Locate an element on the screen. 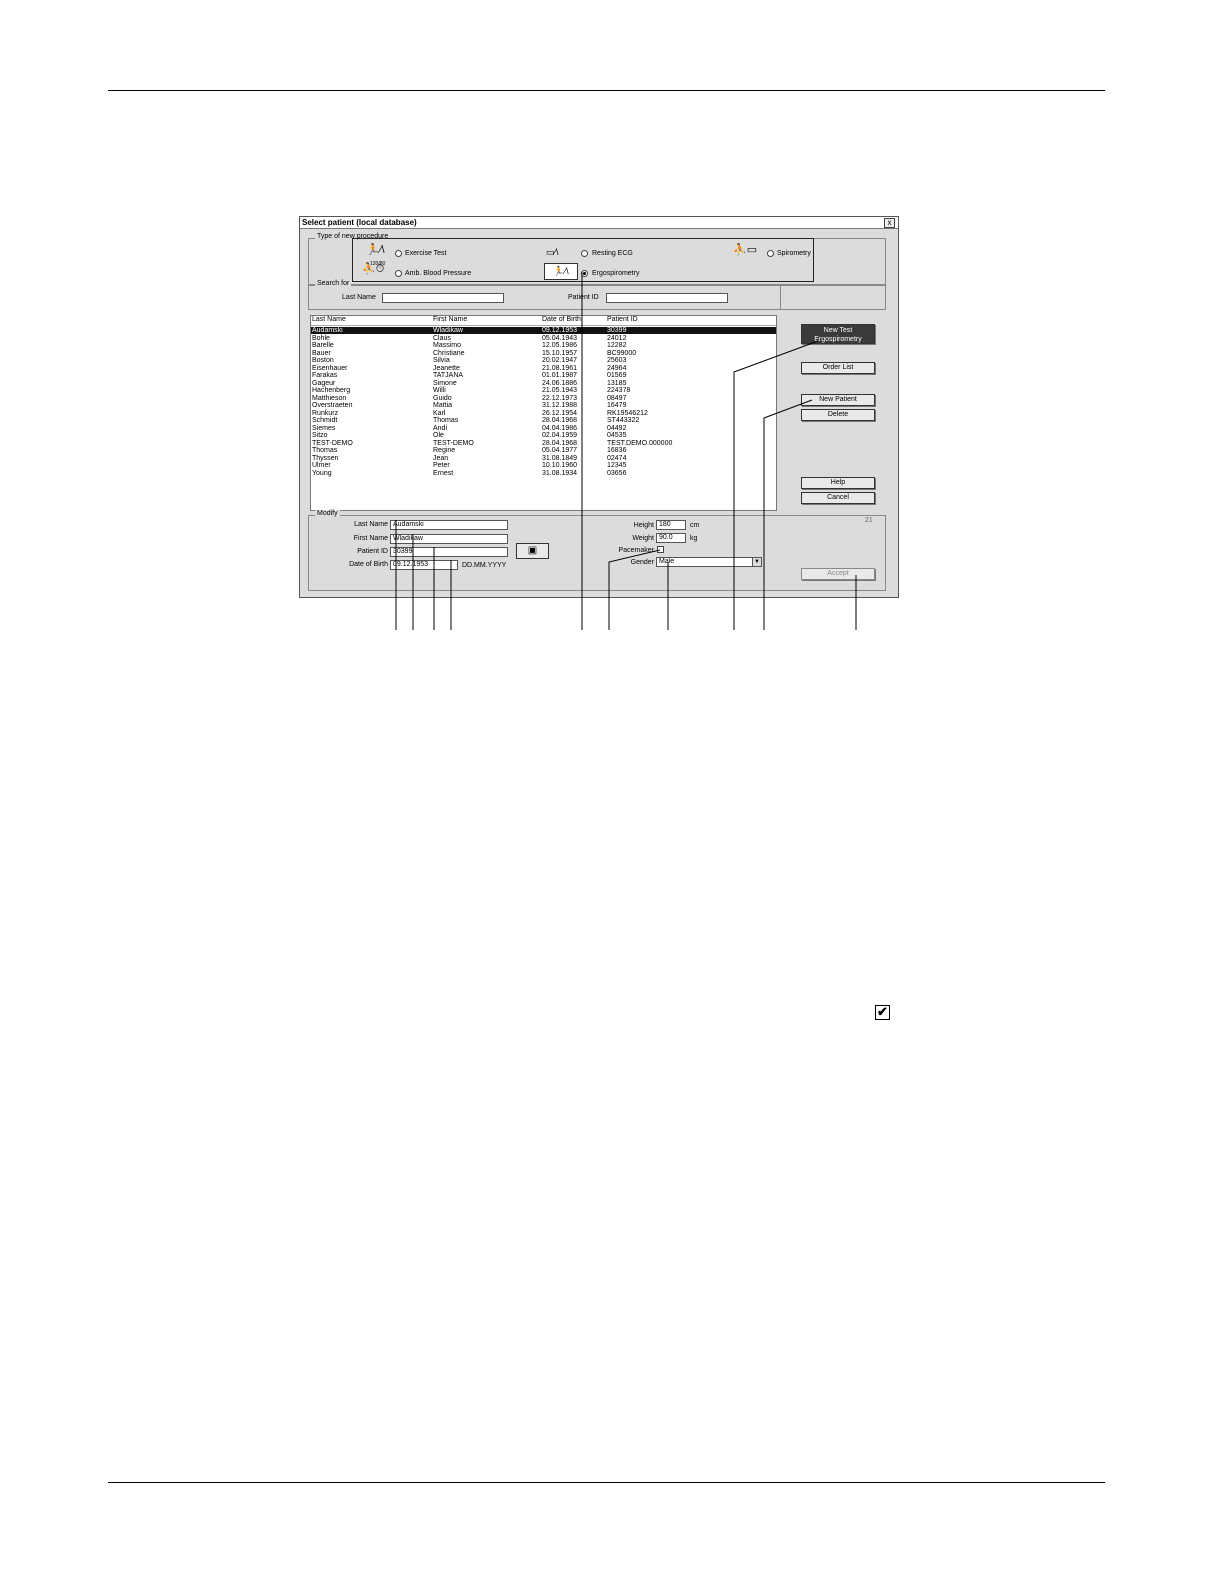 This screenshot has height=1584, width=1224. search-patient-id-label: Patient ID is located at coordinates (583, 297).